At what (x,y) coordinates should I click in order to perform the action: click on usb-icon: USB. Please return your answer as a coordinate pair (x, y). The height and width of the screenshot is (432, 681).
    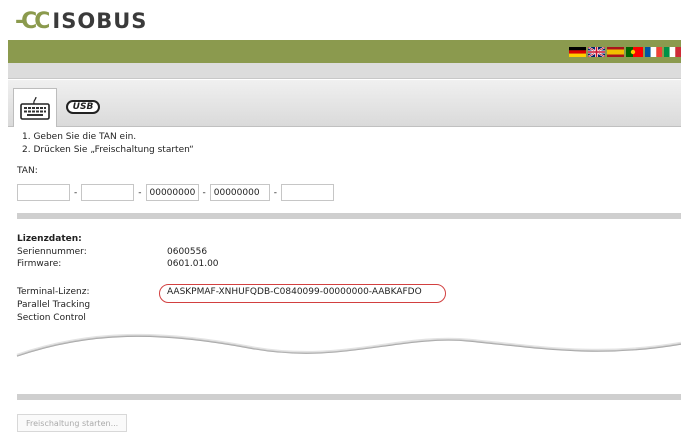
    Looking at the image, I should click on (83, 107).